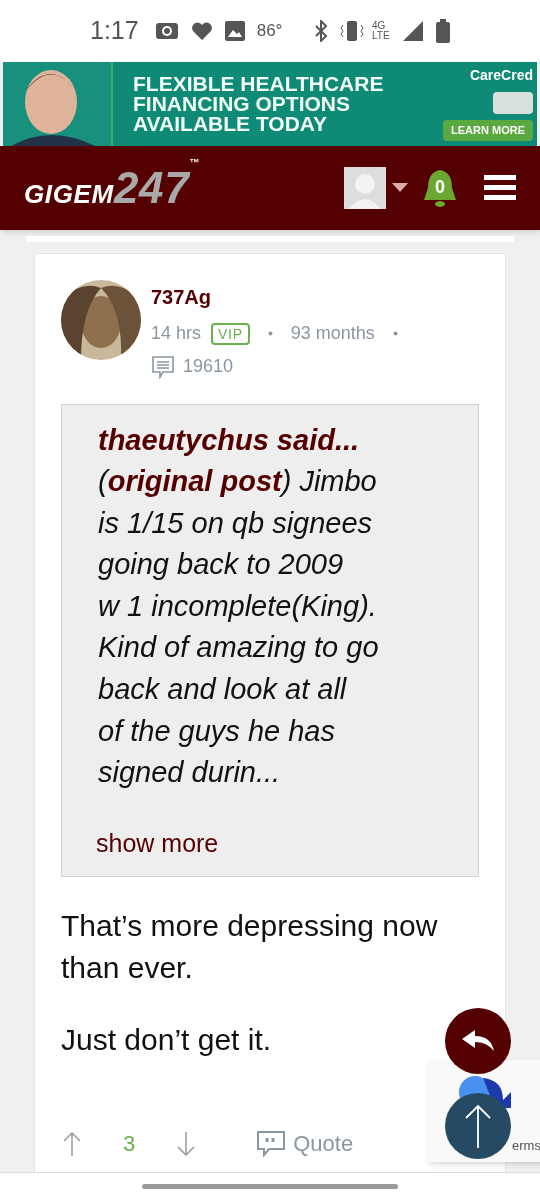  Describe the element at coordinates (501, 75) in the screenshot. I see `ad-brand: CareCred` at that location.